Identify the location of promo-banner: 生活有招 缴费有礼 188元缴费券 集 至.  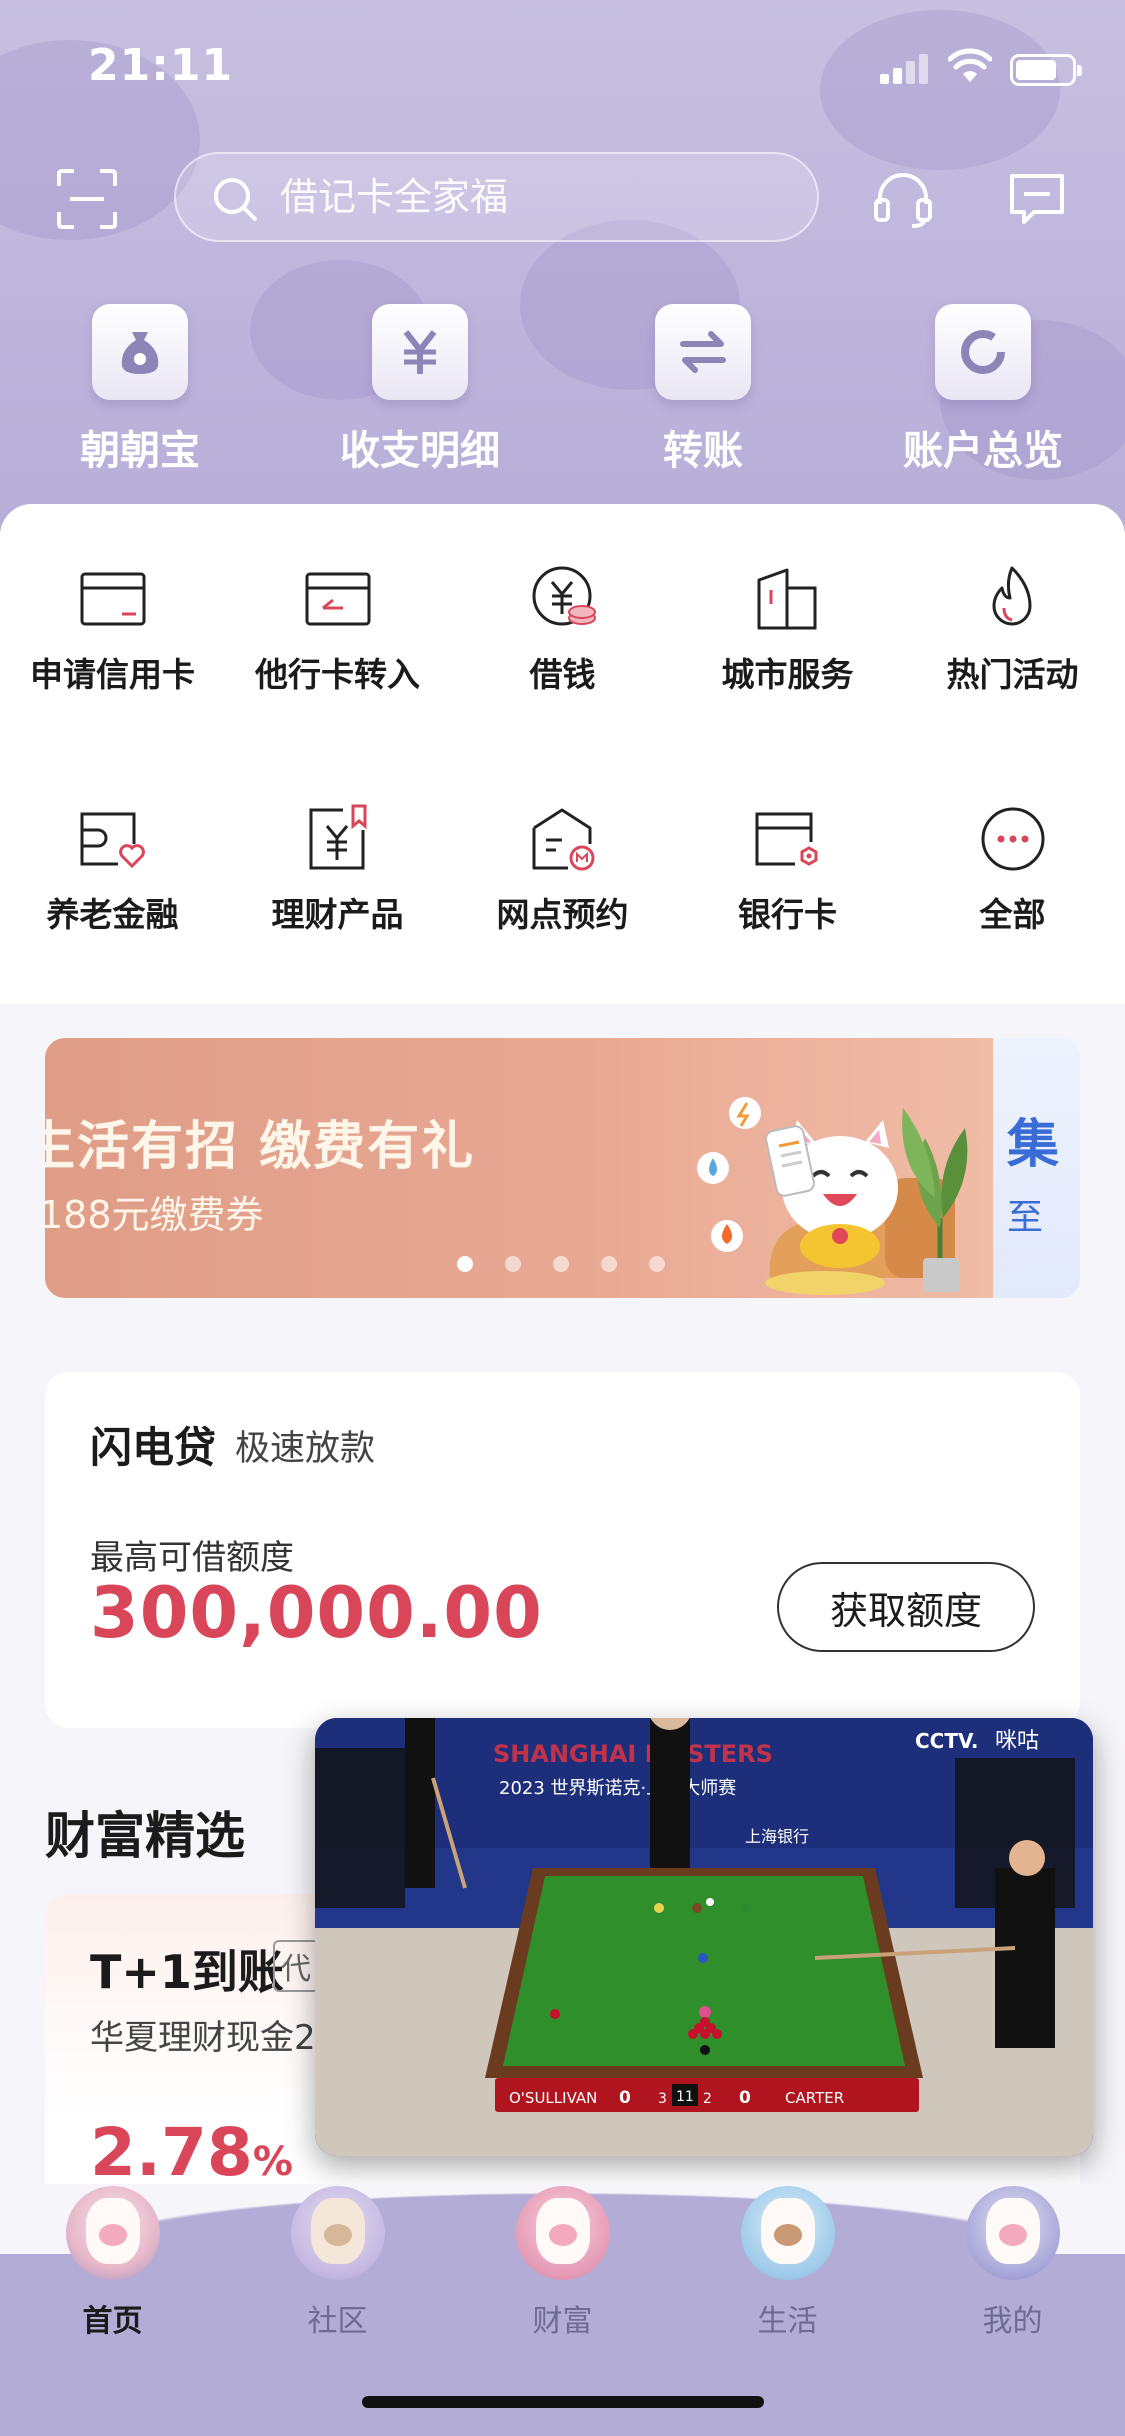
(562, 1168).